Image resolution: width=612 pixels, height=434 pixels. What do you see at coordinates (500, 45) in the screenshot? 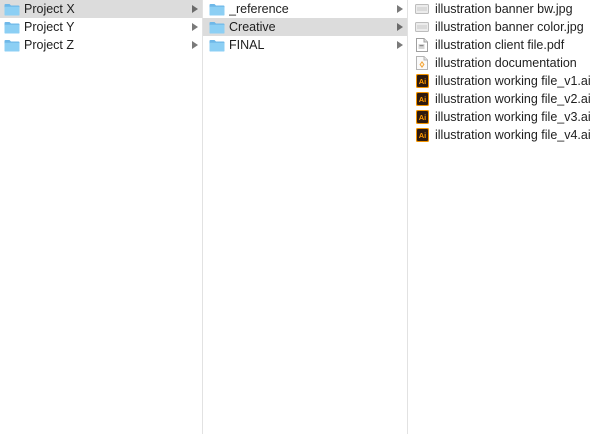
I see `file-name: illustration client file.pdf` at bounding box center [500, 45].